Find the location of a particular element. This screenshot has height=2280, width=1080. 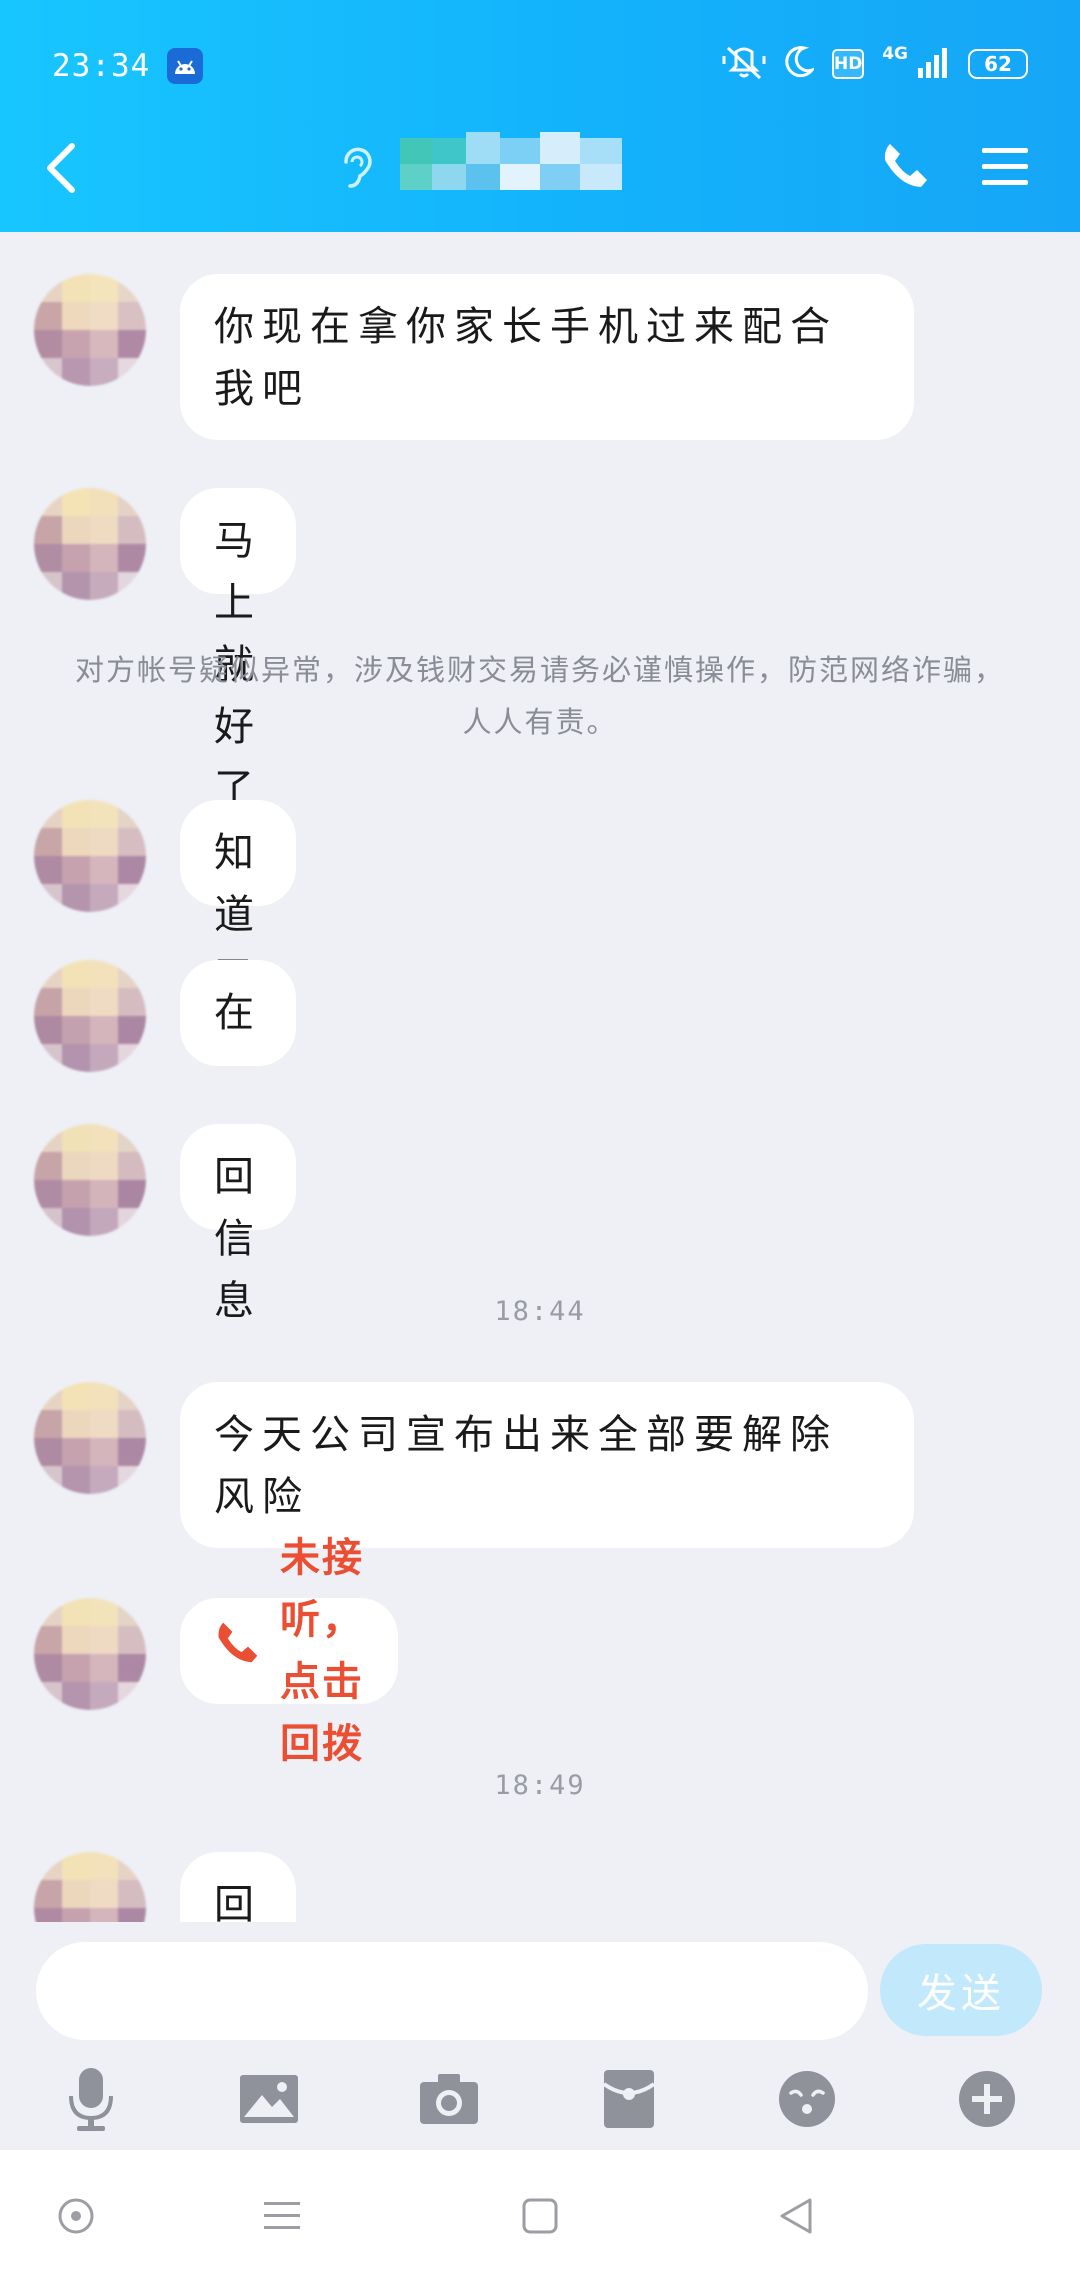

contact-name-pixelated is located at coordinates (515, 164).